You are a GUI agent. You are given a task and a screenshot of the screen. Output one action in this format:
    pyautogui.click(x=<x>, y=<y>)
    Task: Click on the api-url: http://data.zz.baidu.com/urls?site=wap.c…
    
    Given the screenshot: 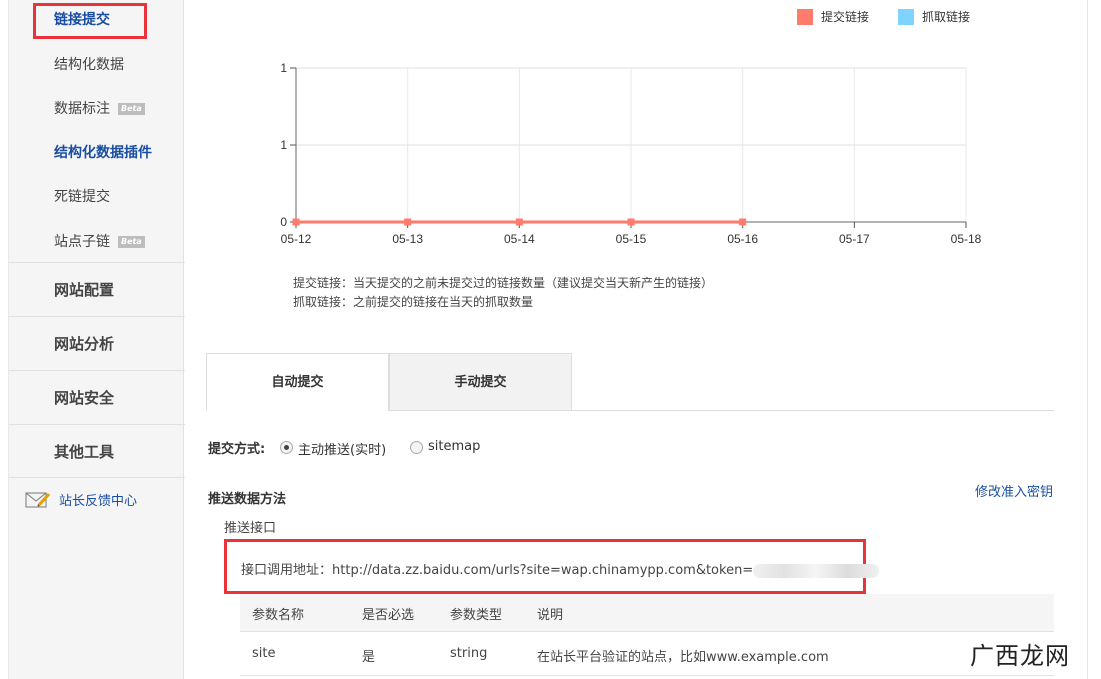 What is the action you would take?
    pyautogui.click(x=543, y=570)
    